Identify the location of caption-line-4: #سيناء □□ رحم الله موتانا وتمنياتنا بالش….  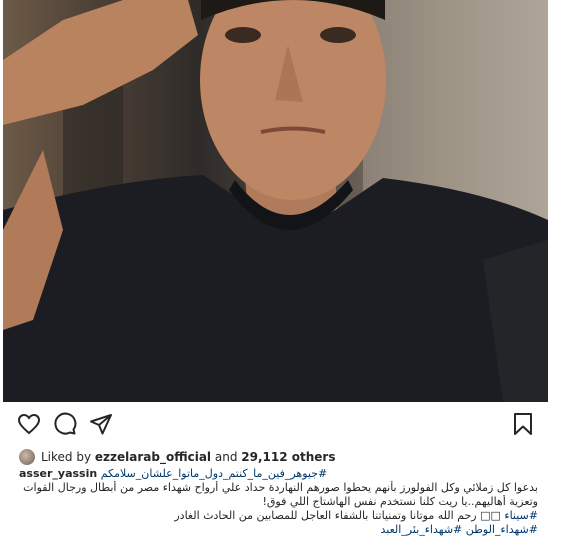
(278, 516).